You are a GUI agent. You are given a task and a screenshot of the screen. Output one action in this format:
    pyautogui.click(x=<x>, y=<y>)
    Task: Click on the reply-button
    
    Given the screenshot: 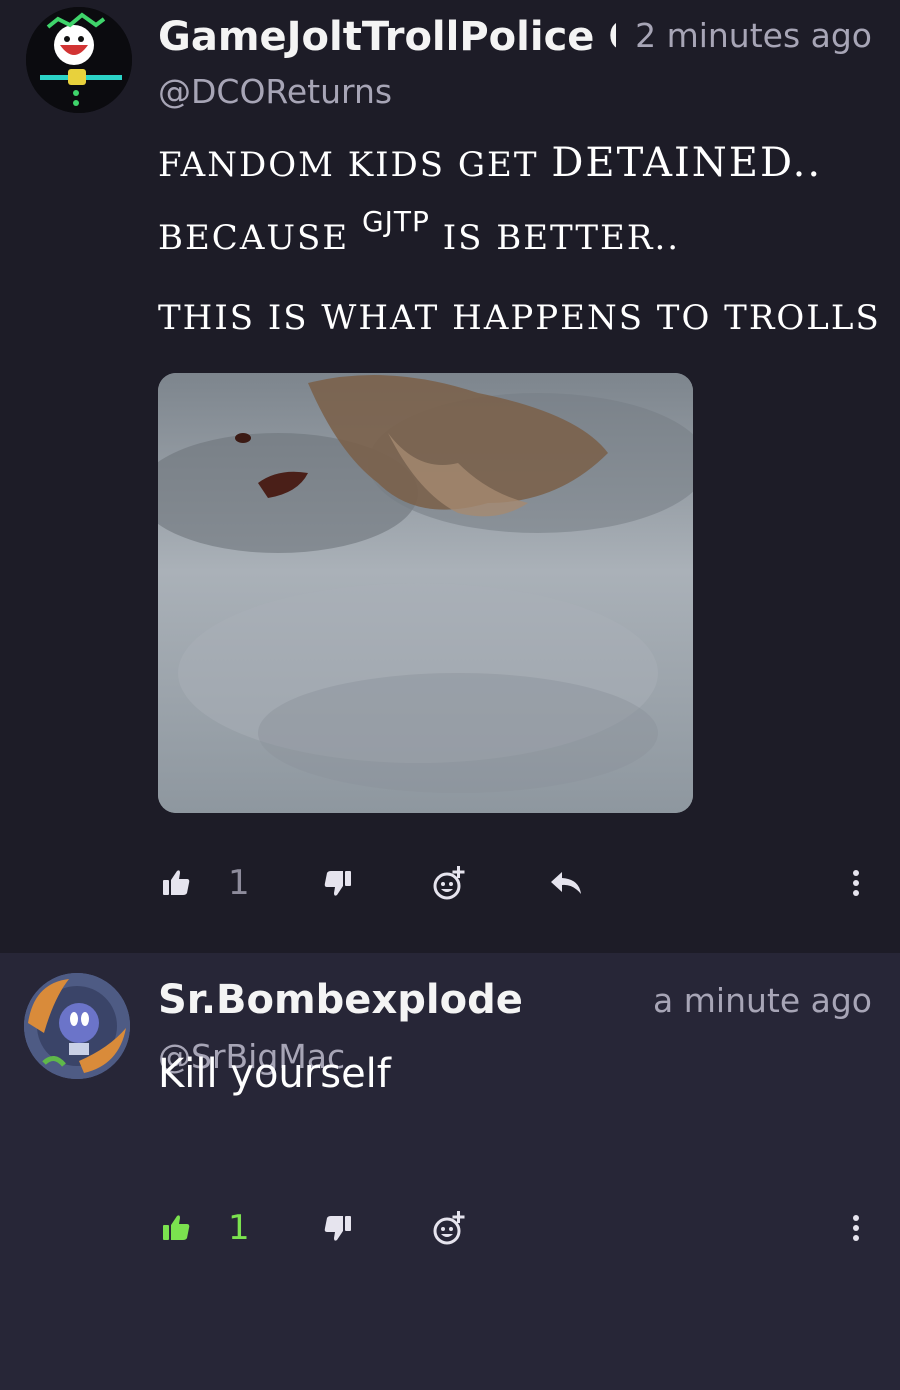 What is the action you would take?
    pyautogui.click(x=566, y=883)
    